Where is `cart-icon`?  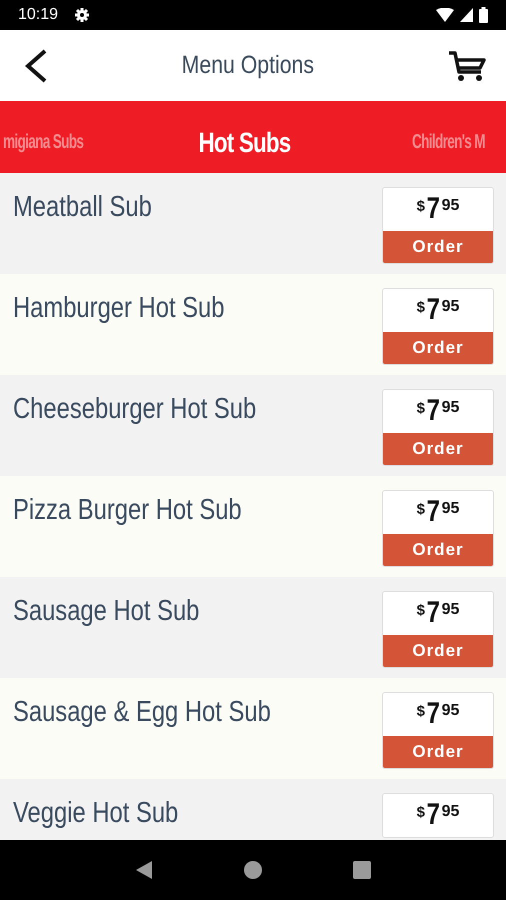
cart-icon is located at coordinates (467, 66).